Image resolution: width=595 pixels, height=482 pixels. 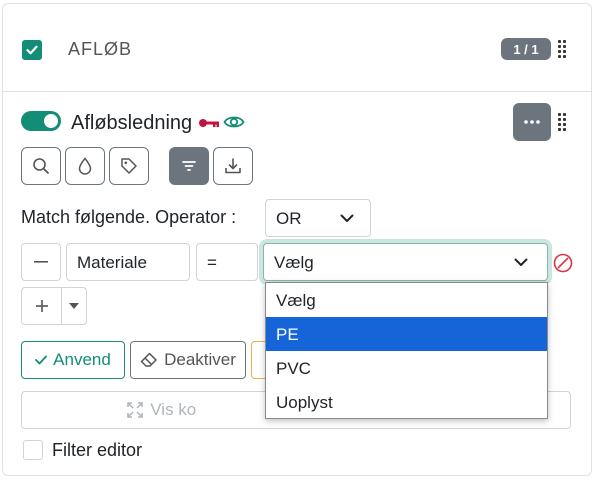 I want to click on plus-icon, so click(x=41, y=306).